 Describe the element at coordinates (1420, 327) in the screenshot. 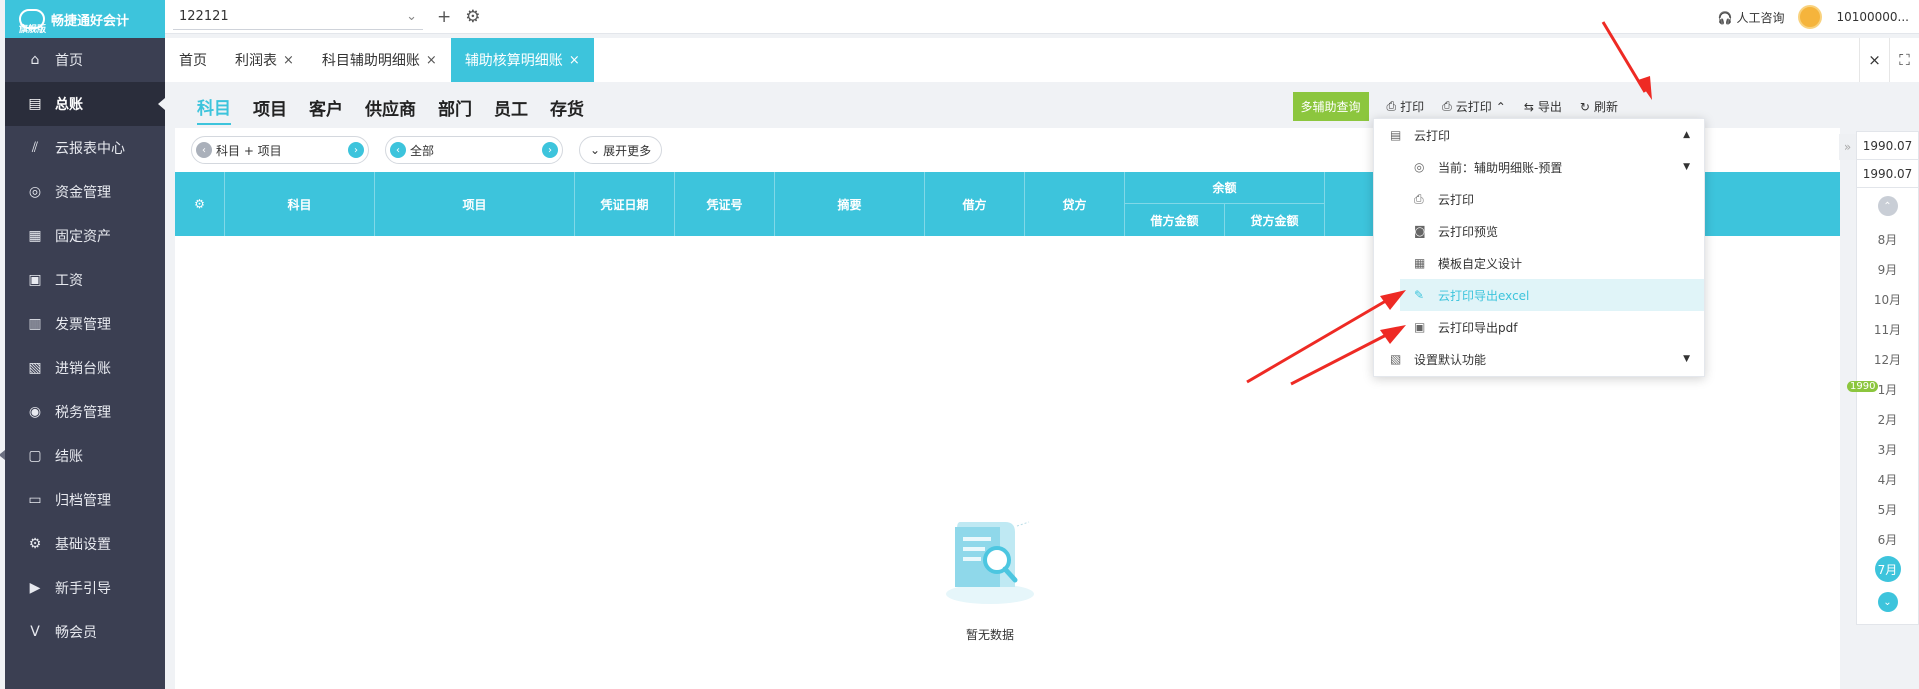

I see `pdf-export-icon: ▣` at that location.